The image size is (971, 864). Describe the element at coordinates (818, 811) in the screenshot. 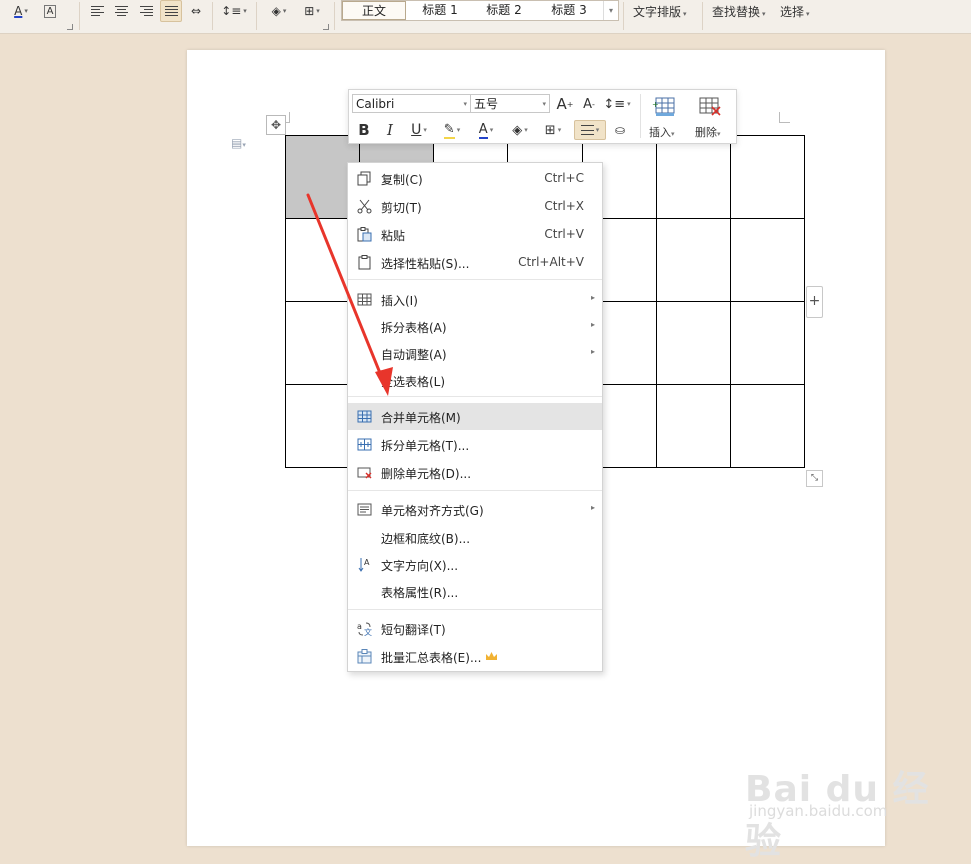

I see `watermark-url: jingyan.baidu.com` at that location.